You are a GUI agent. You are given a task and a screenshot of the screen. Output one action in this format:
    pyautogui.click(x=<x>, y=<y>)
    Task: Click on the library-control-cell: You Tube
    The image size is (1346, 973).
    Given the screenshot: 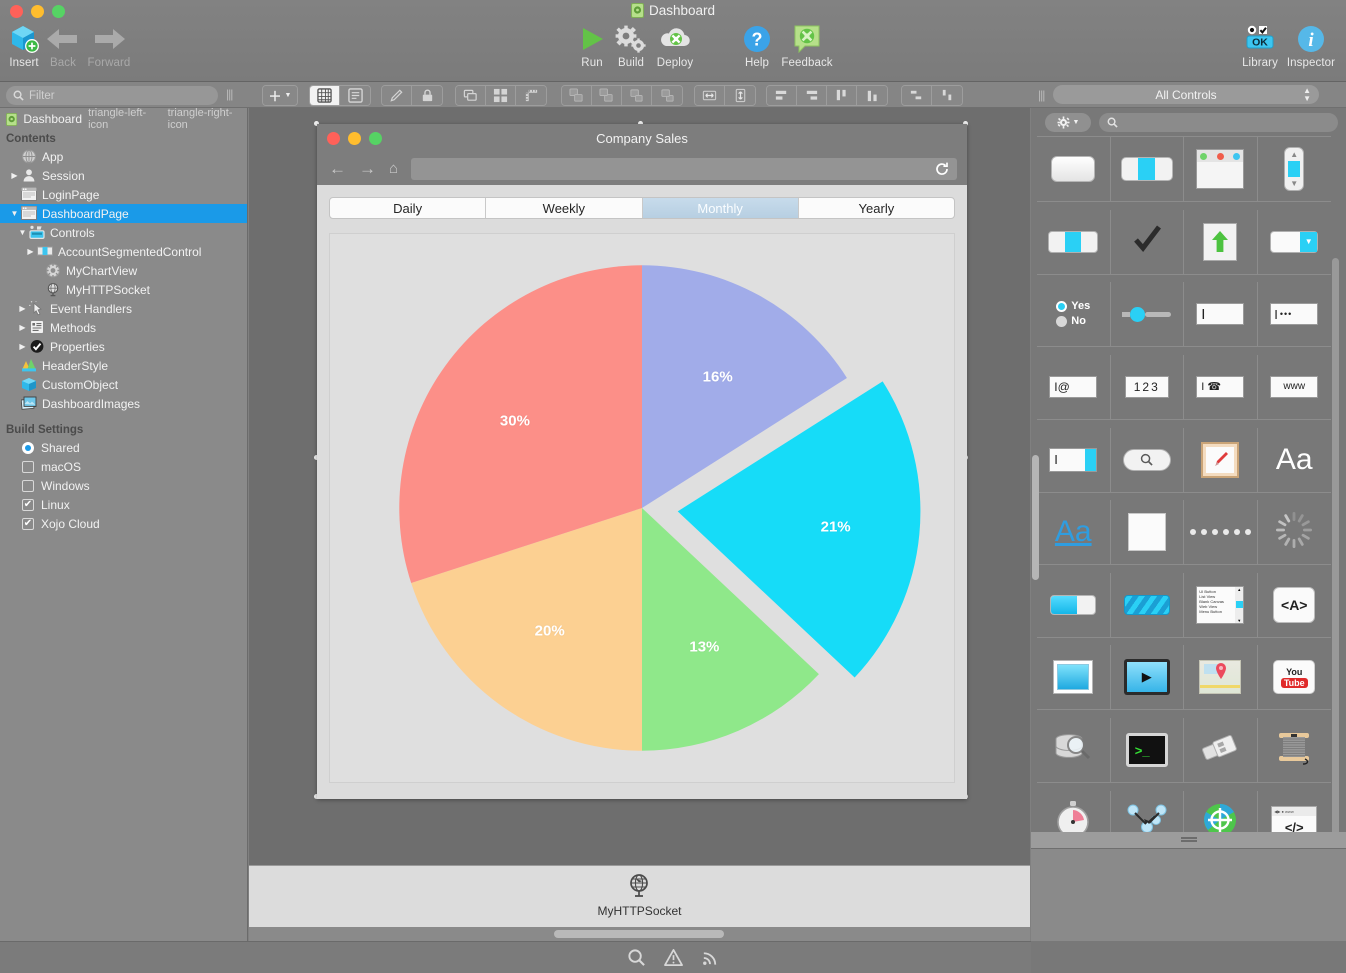 What is the action you would take?
    pyautogui.click(x=1294, y=678)
    